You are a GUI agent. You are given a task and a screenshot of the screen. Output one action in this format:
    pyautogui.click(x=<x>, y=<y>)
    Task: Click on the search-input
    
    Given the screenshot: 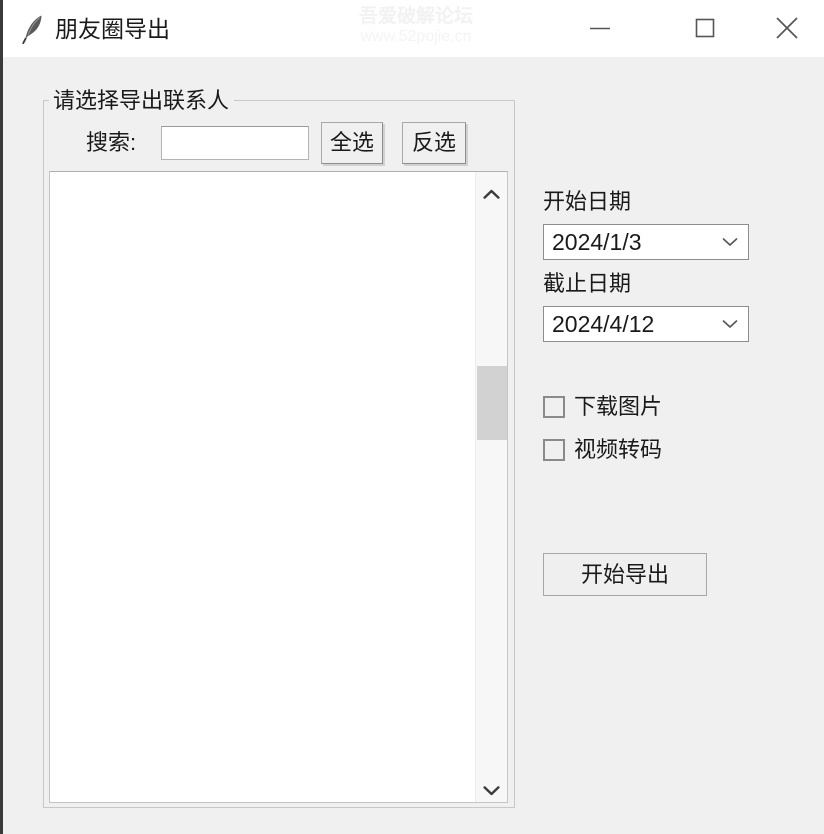 What is the action you would take?
    pyautogui.click(x=235, y=143)
    